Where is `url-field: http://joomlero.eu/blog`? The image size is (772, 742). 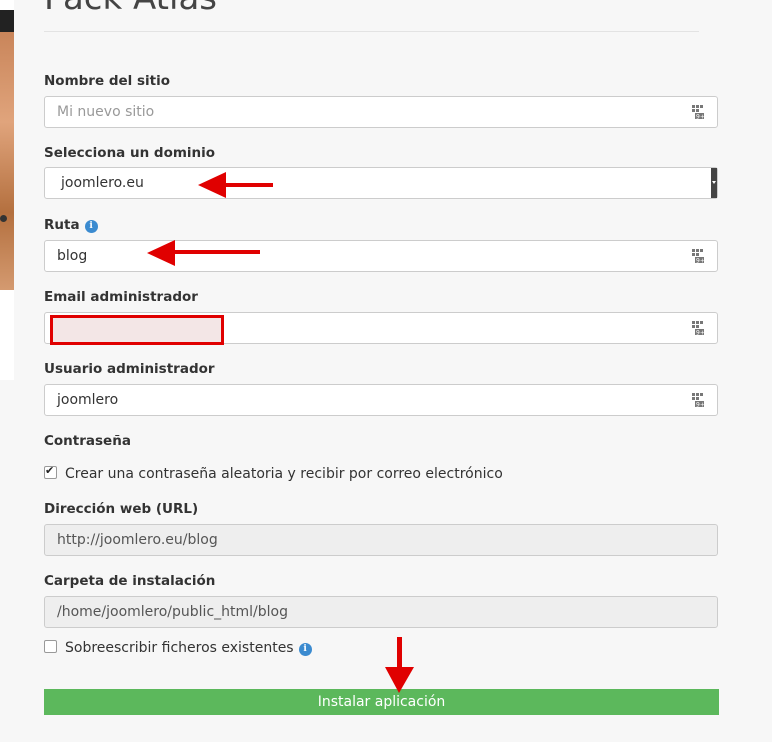 url-field: http://joomlero.eu/blog is located at coordinates (381, 540).